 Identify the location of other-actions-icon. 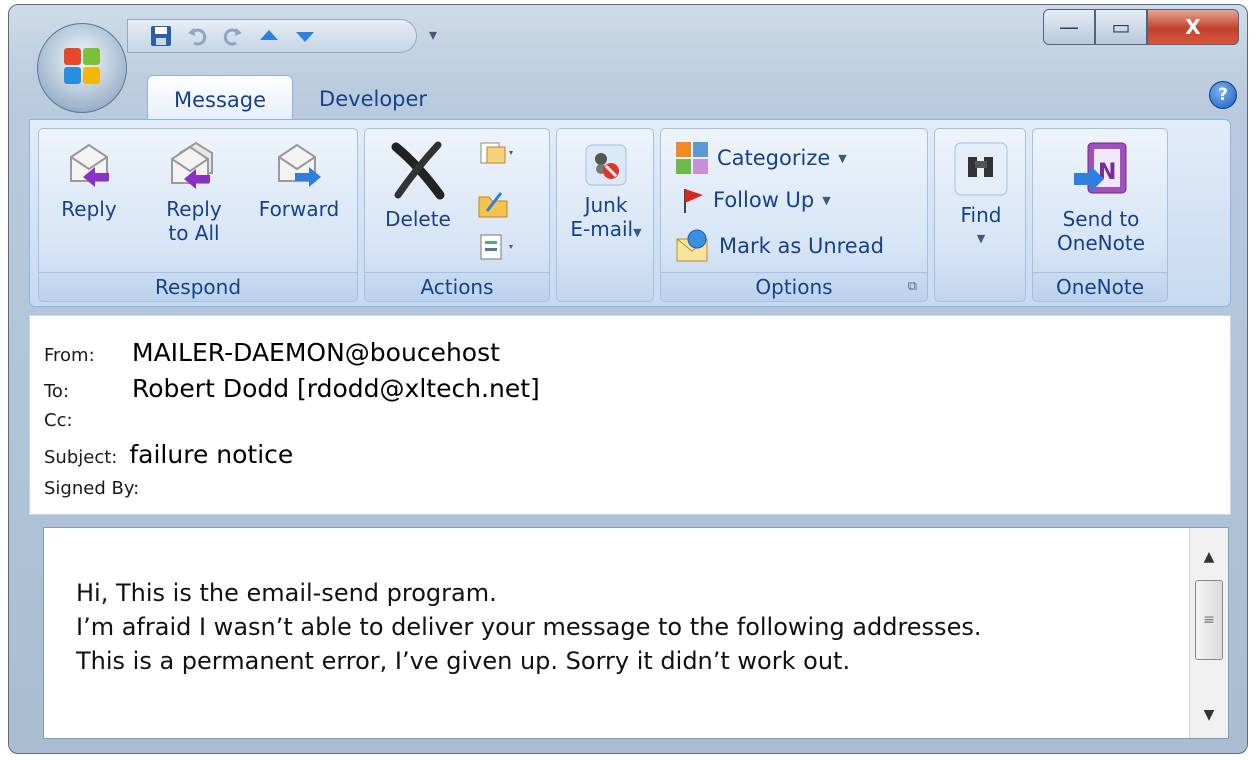
(496, 247).